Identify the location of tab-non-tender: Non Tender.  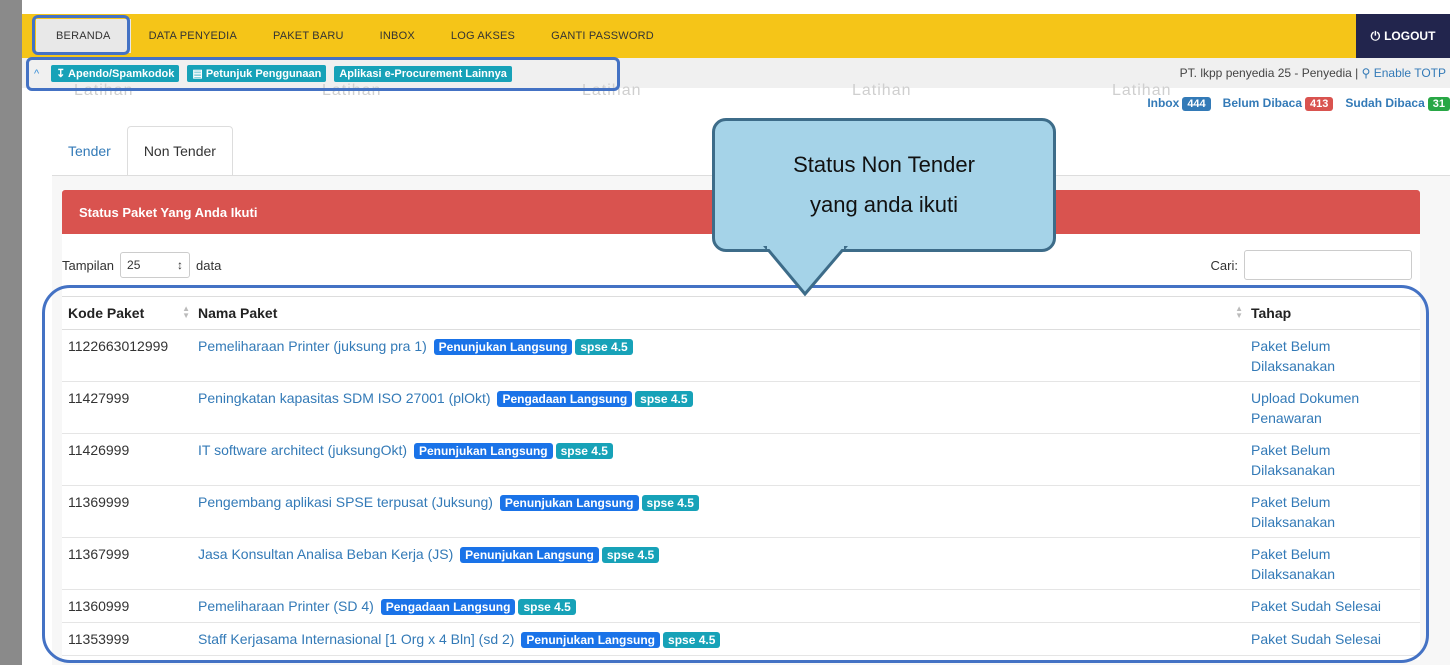
(179, 151).